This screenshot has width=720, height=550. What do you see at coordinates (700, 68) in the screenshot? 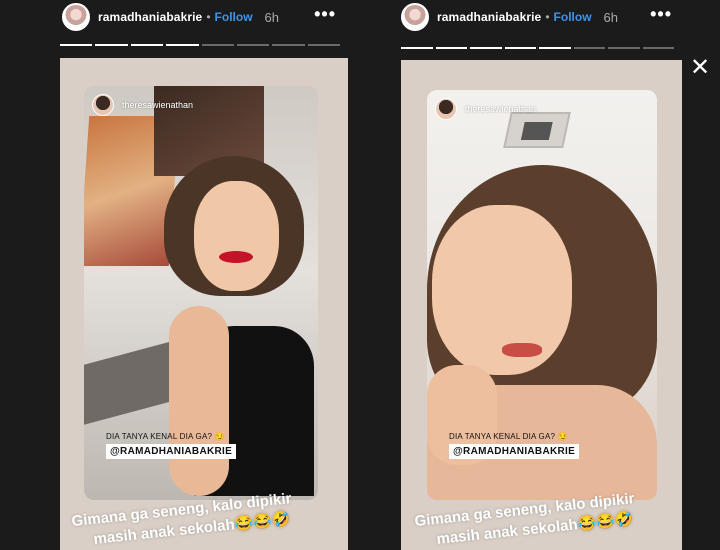
I see `close-icon: ✕` at bounding box center [700, 68].